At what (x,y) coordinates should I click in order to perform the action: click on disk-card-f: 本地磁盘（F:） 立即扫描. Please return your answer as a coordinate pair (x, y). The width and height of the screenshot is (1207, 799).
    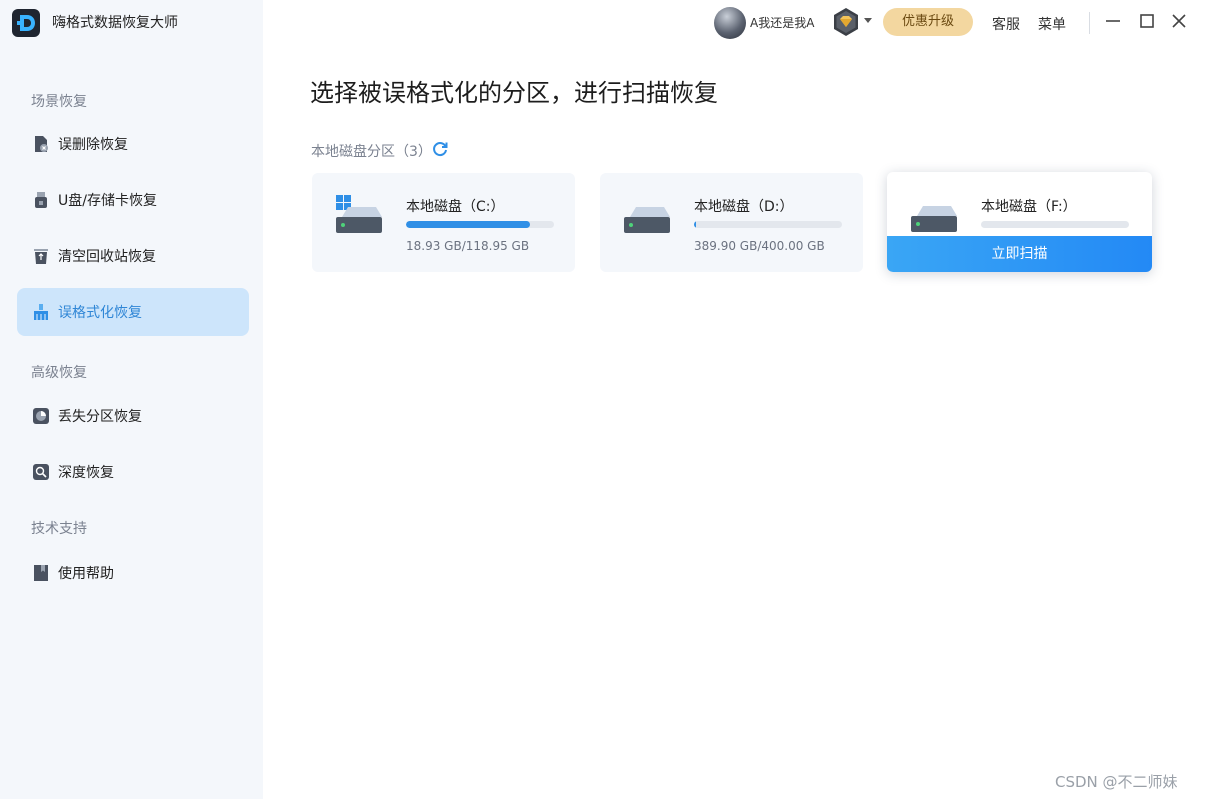
    Looking at the image, I should click on (1019, 222).